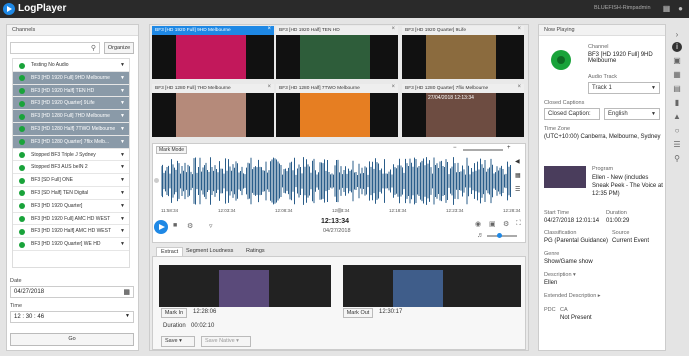 Image resolution: width=689 pixels, height=356 pixels. I want to click on channel-item: BF3 [SD Half] TEN Digital ▼, so click(71, 193).